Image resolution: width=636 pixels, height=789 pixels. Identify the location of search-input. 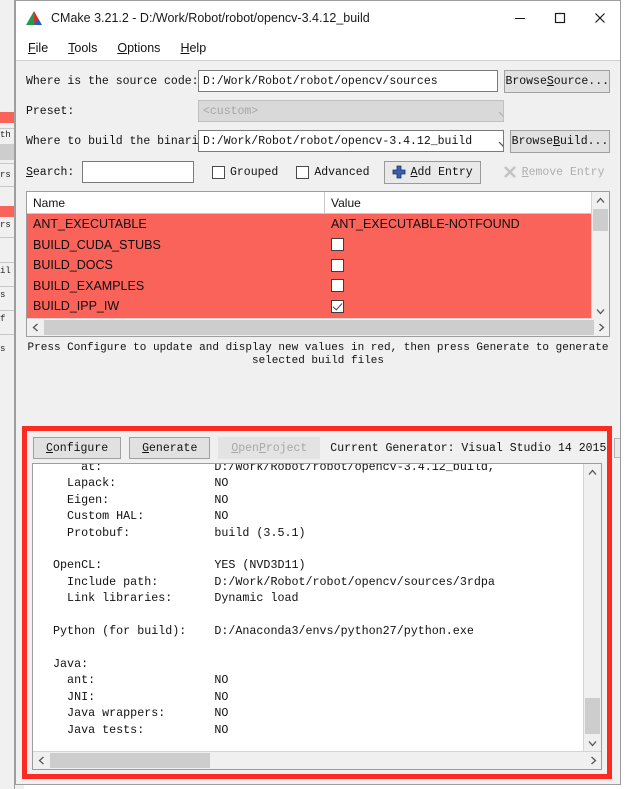
(138, 172).